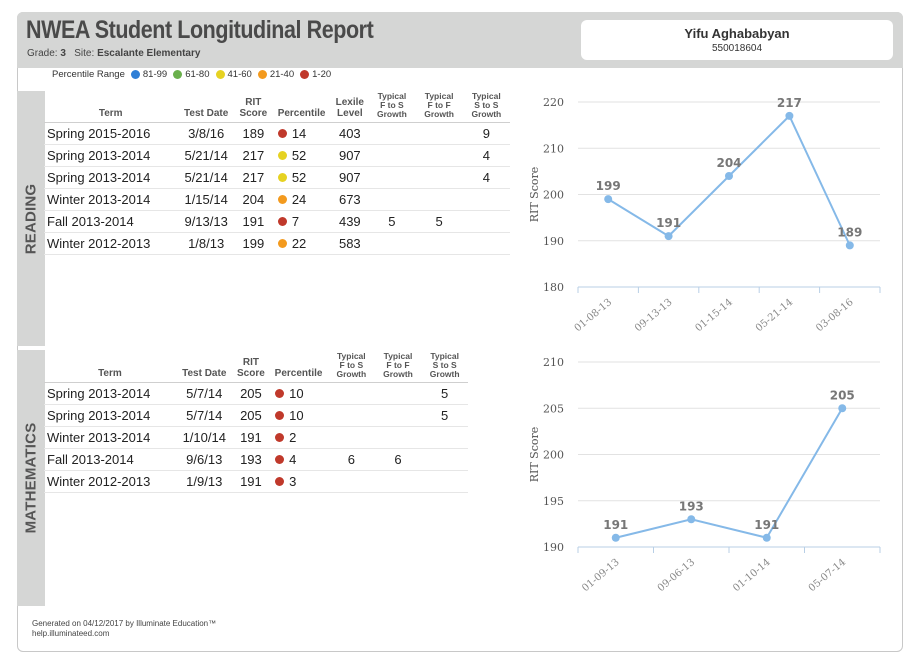  Describe the element at coordinates (299, 199) in the screenshot. I see `percentile-value: 24` at that location.